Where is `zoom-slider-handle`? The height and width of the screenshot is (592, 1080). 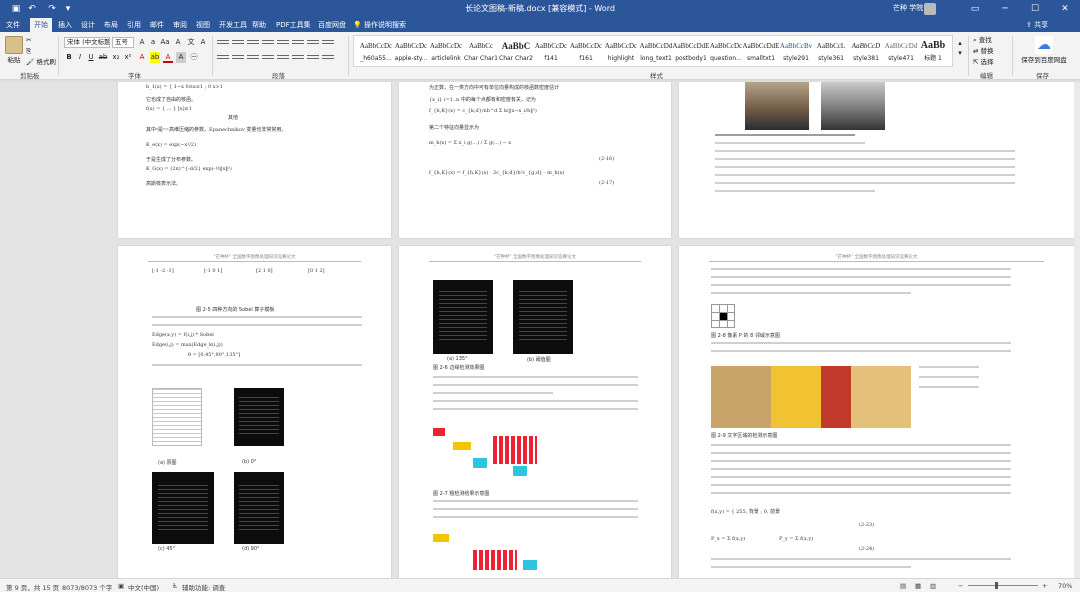
zoom-slider-handle is located at coordinates (996, 585).